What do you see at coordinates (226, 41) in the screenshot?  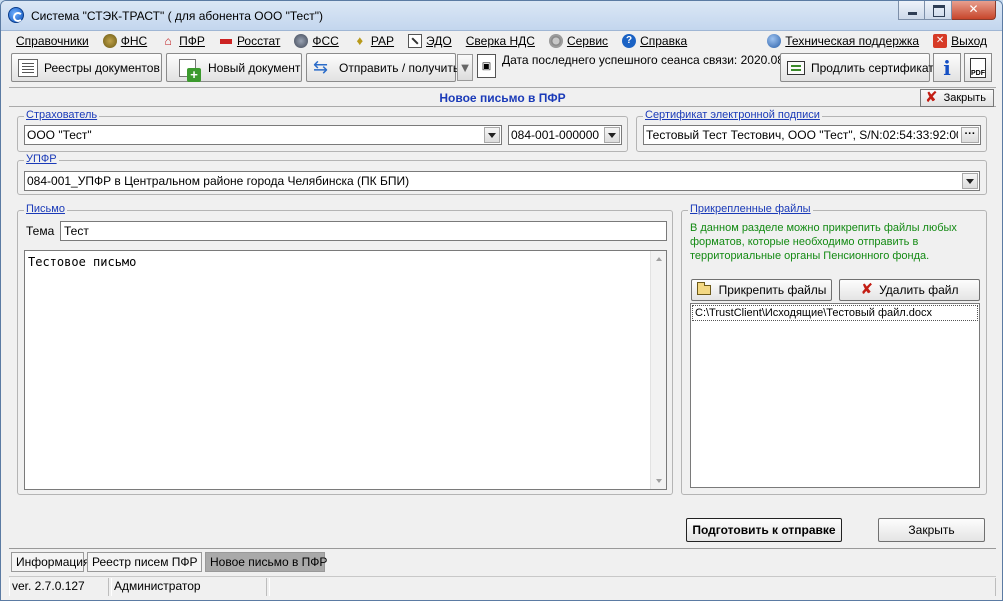 I see `rosstat-logo-icon` at bounding box center [226, 41].